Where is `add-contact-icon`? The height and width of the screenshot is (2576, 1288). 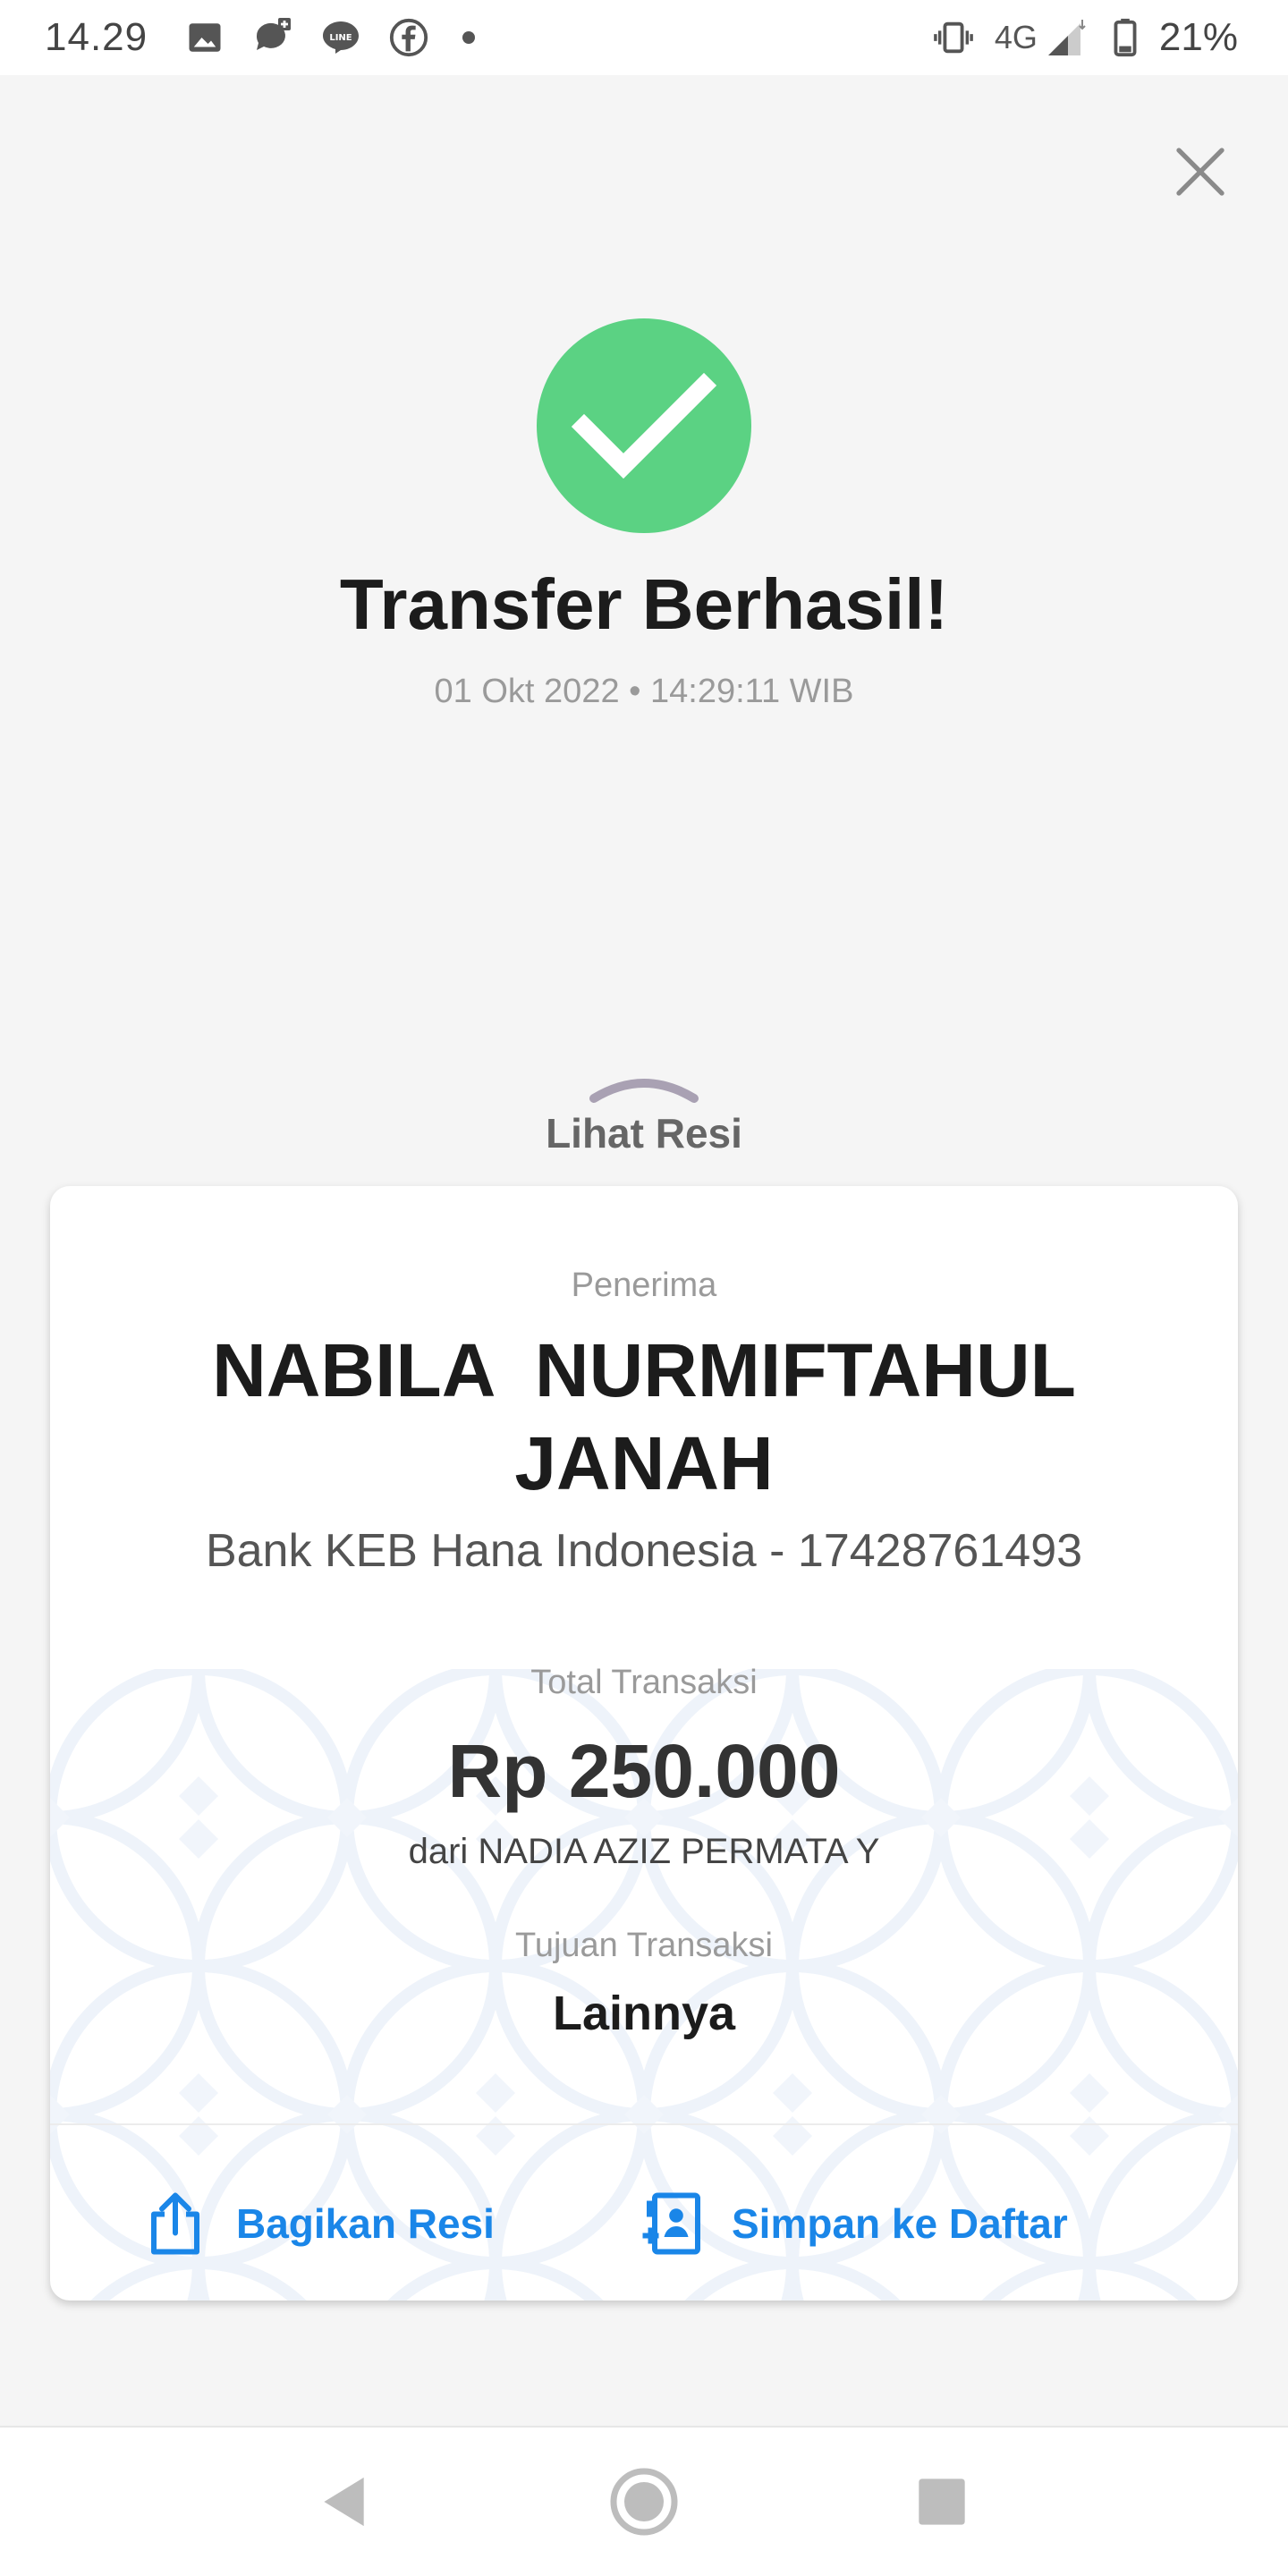
add-contact-icon is located at coordinates (671, 2223).